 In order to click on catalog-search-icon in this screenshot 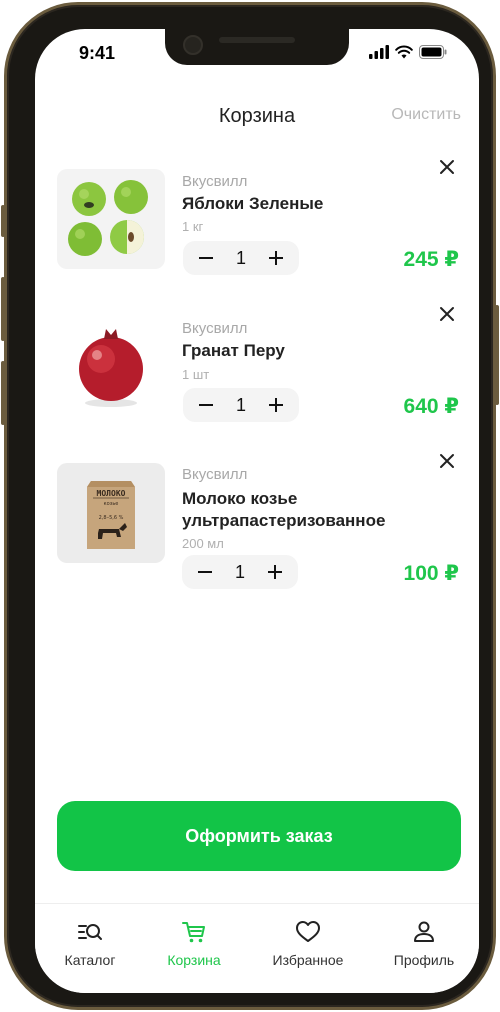, I will do `click(90, 932)`.